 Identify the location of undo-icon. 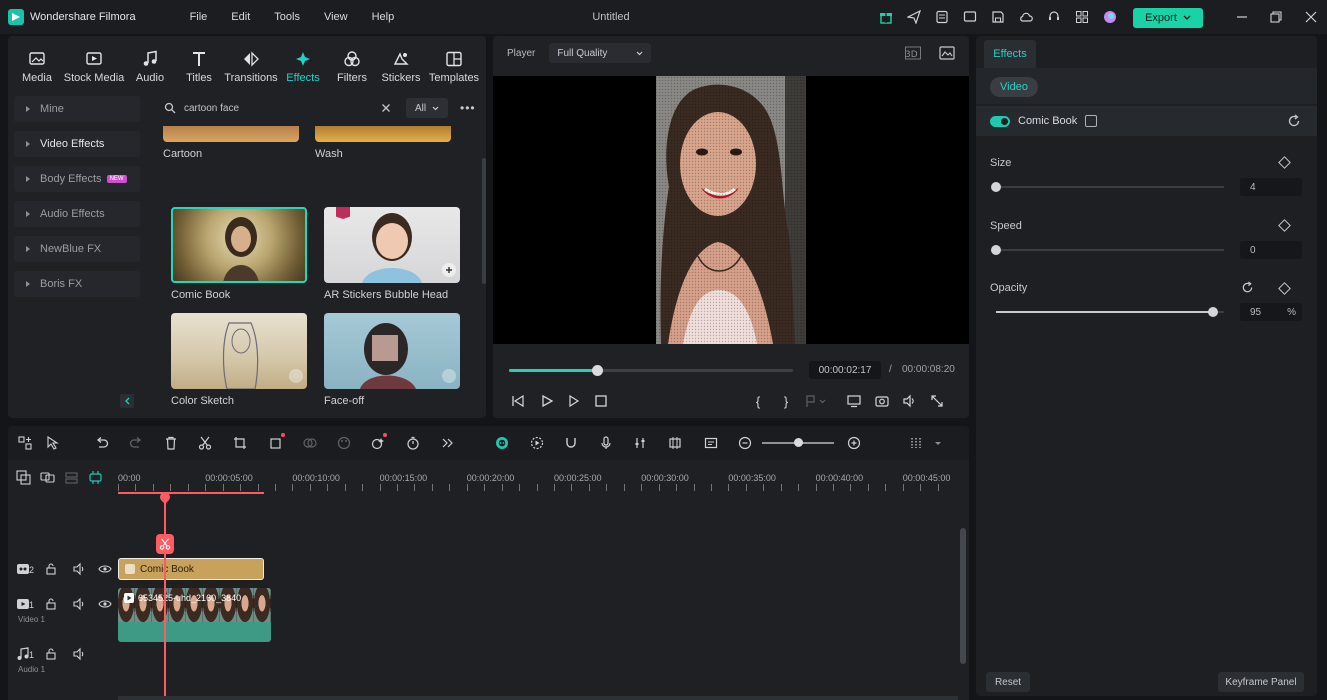
(102, 443).